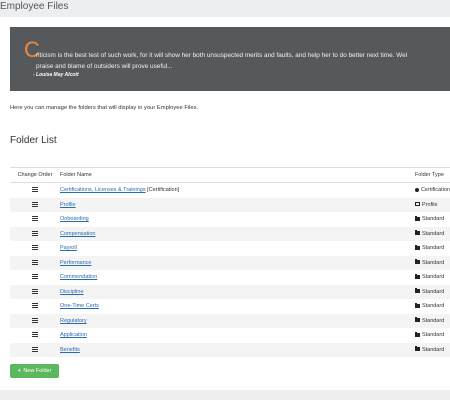  What do you see at coordinates (78, 277) in the screenshot?
I see `folder-name-link: Commendation` at bounding box center [78, 277].